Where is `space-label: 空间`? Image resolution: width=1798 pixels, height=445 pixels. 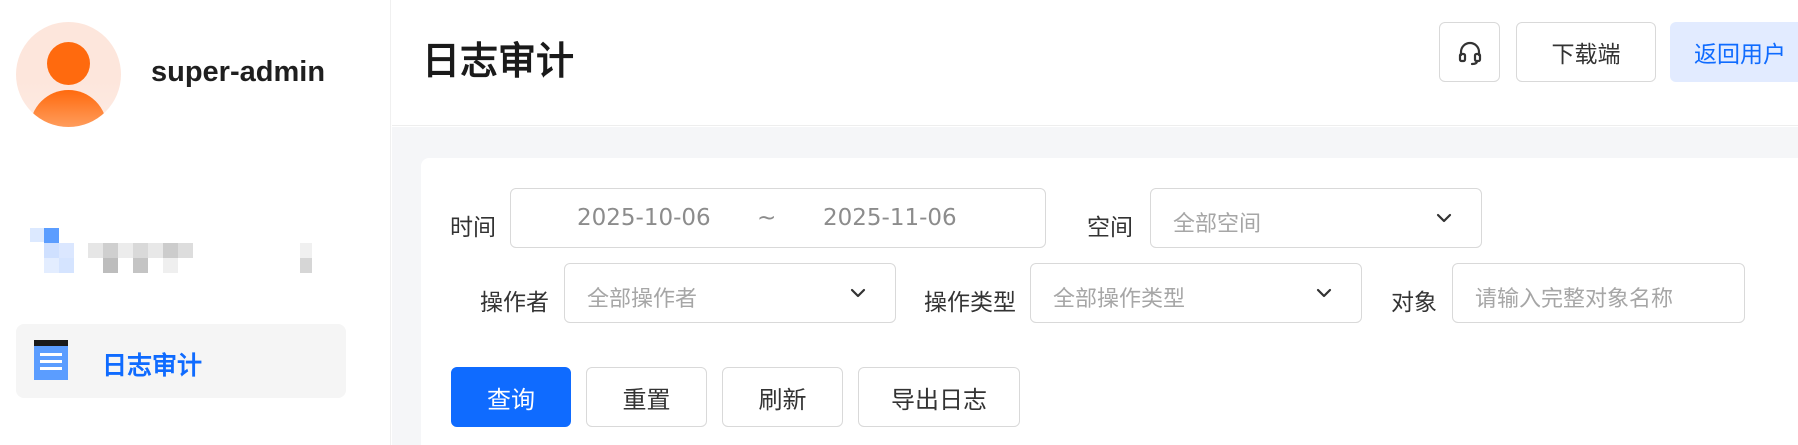 space-label: 空间 is located at coordinates (1110, 228).